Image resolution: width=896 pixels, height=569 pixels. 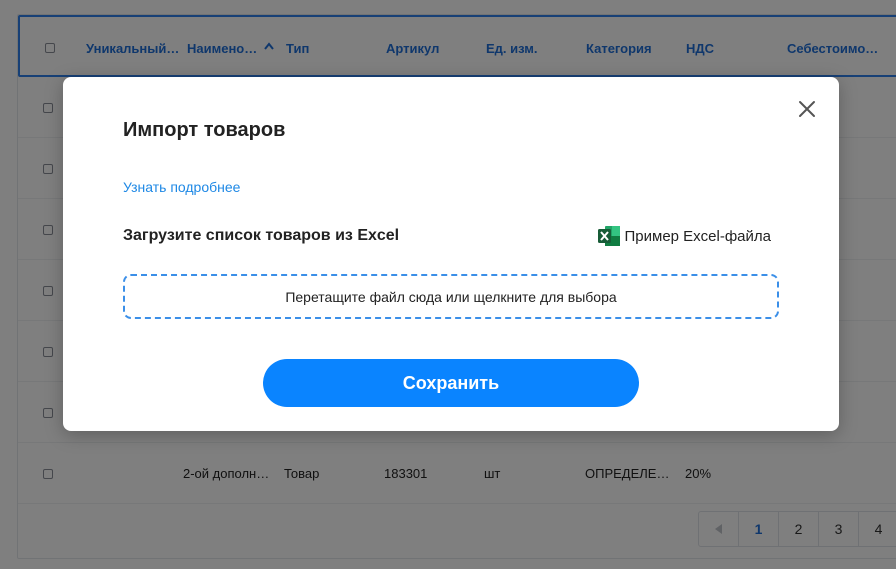 I want to click on example-excel-link: Пример Excel-файла, so click(x=684, y=236).